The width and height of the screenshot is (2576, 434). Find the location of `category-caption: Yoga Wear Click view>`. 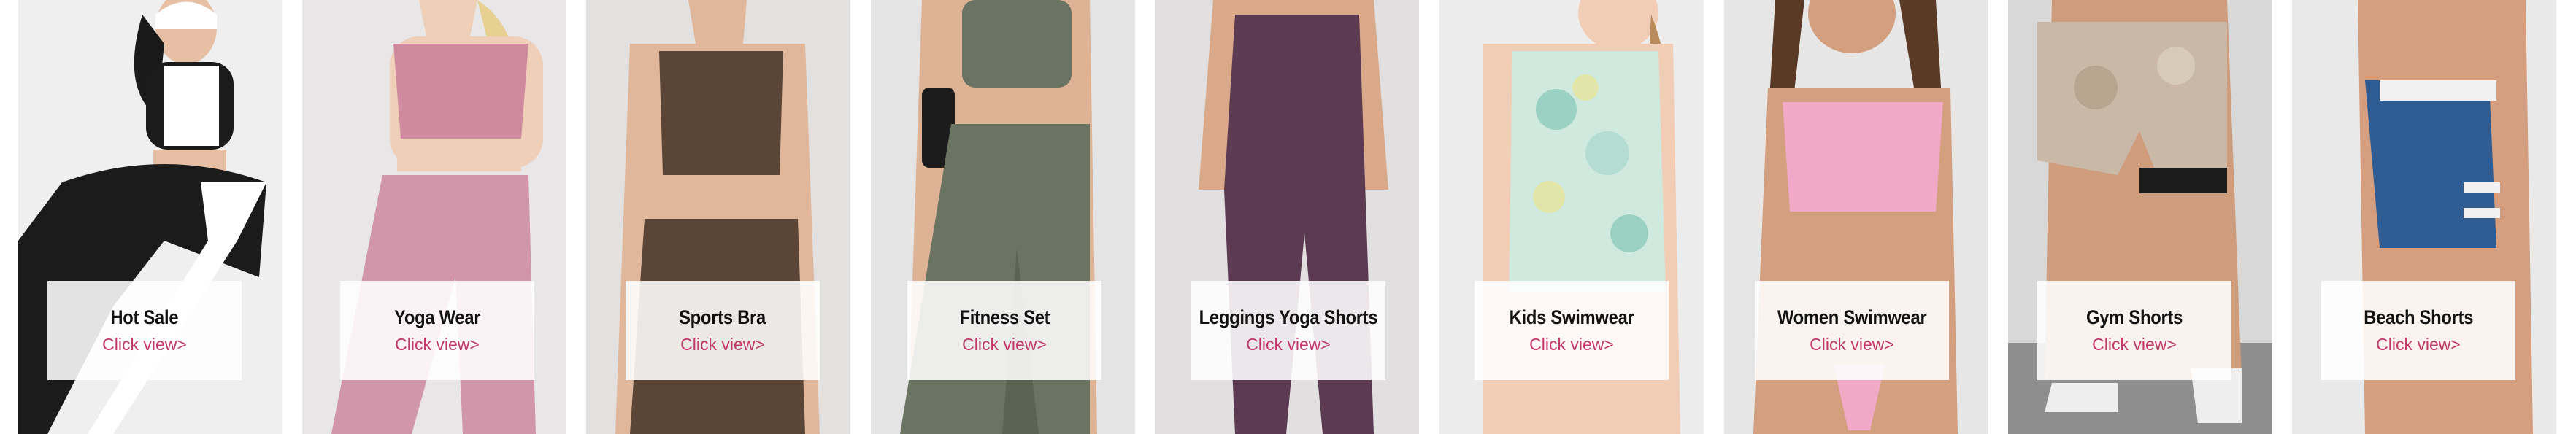

category-caption: Yoga Wear Click view> is located at coordinates (437, 330).